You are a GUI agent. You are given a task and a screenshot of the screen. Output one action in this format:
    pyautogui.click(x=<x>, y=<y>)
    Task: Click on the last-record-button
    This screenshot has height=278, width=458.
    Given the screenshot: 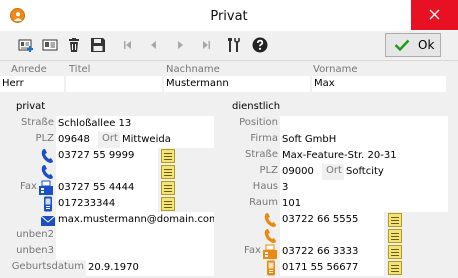 What is the action you would take?
    pyautogui.click(x=206, y=45)
    